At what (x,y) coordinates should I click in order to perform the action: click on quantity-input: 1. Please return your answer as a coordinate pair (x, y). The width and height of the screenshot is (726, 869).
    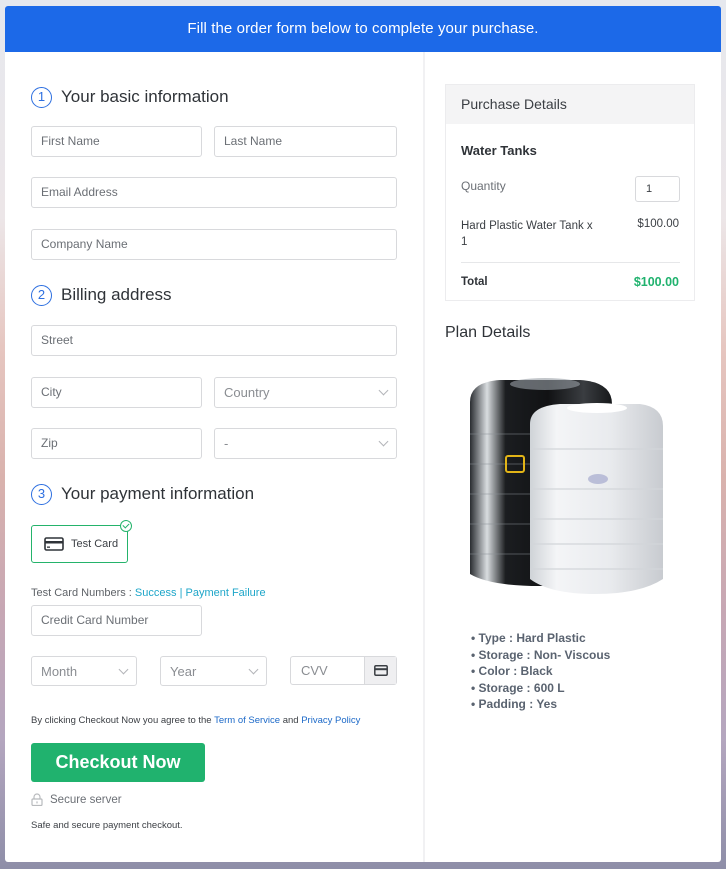
    Looking at the image, I should click on (657, 189).